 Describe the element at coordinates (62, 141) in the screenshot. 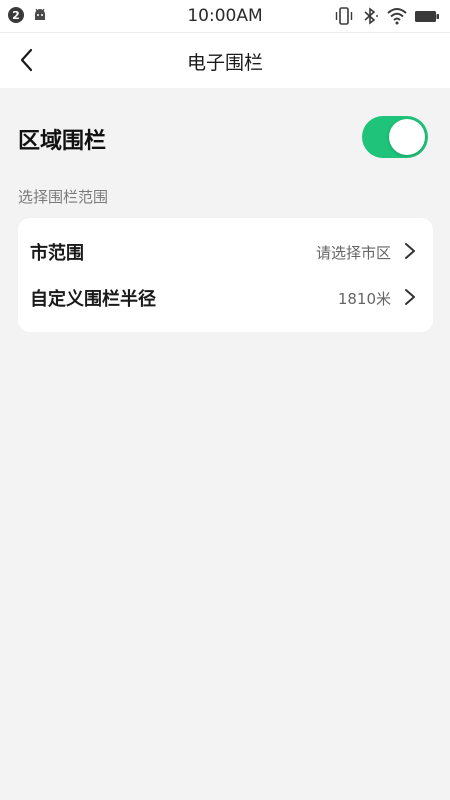

I see `region-fence-title: 区域围栏` at that location.